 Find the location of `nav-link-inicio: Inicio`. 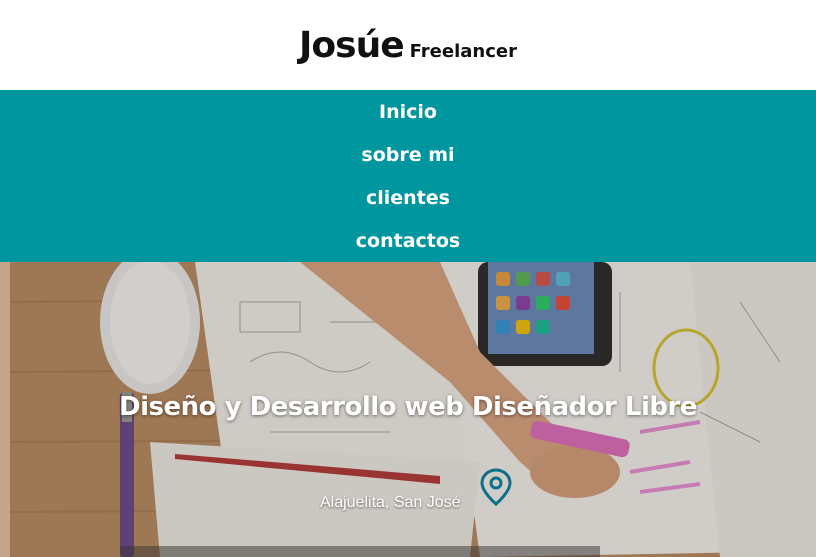

nav-link-inicio: Inicio is located at coordinates (408, 112).